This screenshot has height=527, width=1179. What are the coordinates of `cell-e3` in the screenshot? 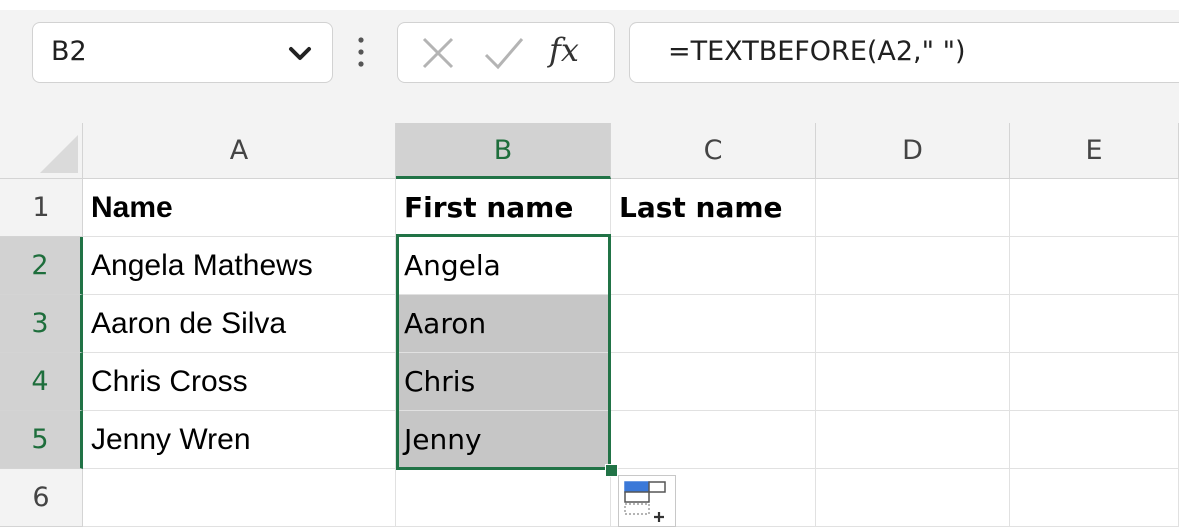 It's located at (1094, 324).